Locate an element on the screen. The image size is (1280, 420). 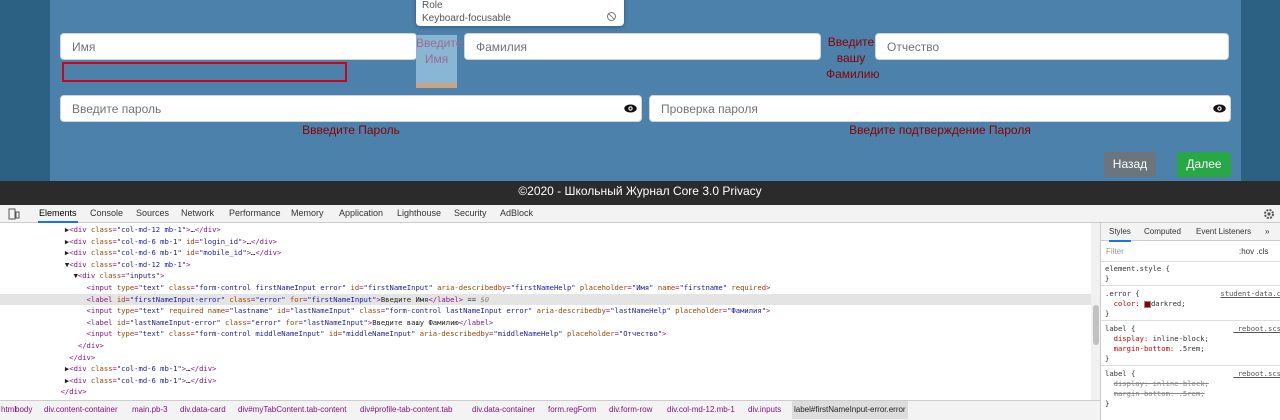
tree-line: ▼<div class="inputs"> is located at coordinates (545, 276).